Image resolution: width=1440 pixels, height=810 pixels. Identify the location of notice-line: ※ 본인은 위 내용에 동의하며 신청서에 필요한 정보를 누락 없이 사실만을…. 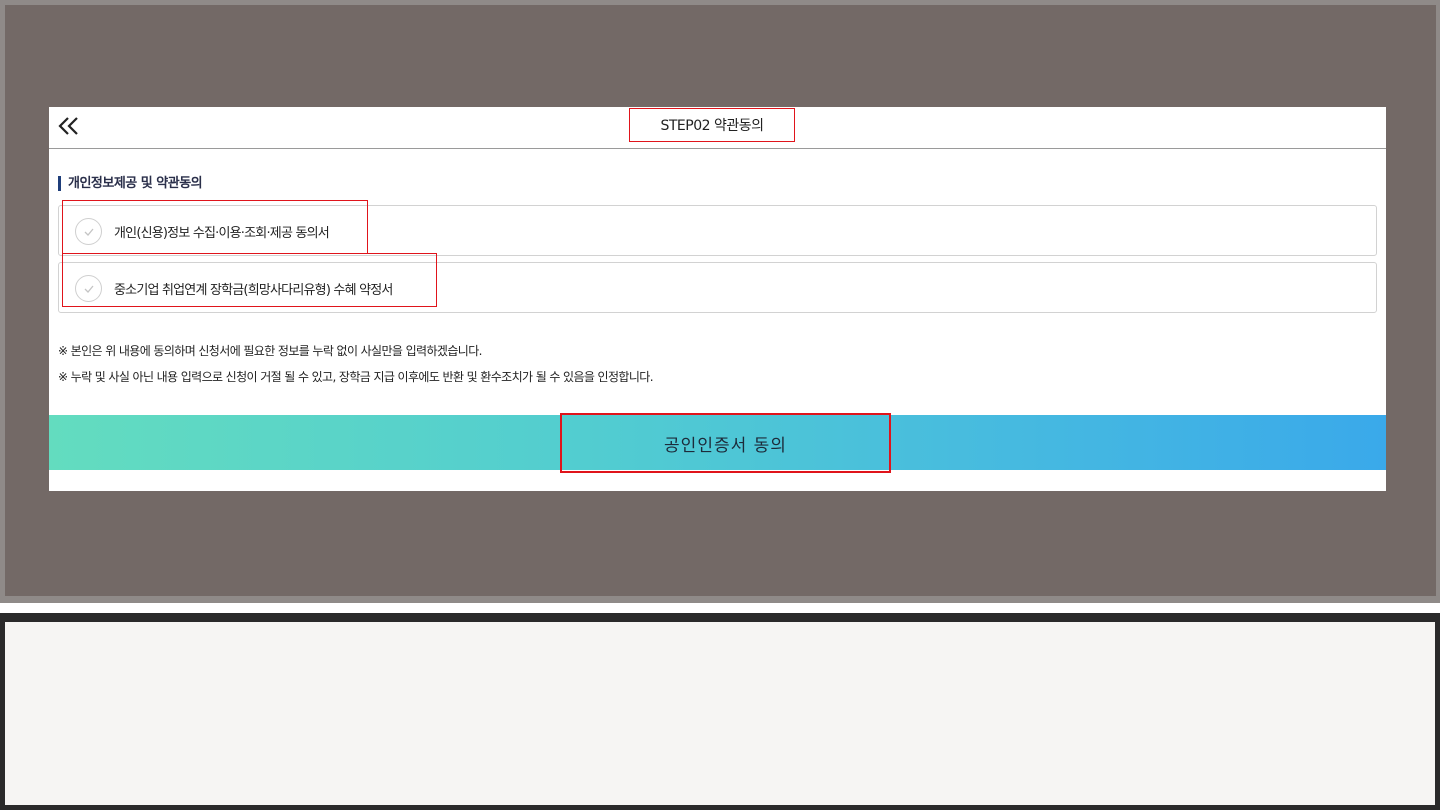
(270, 351).